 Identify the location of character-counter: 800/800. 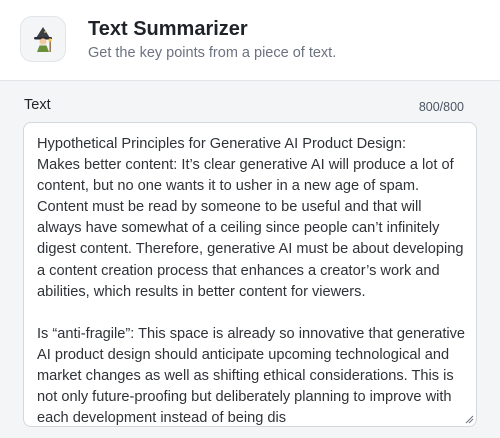
(441, 107).